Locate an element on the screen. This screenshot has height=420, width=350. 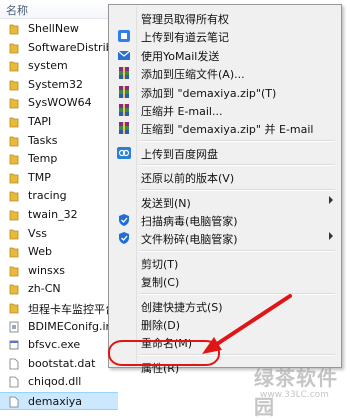
folder-row: zh-CN is located at coordinates (59, 289).